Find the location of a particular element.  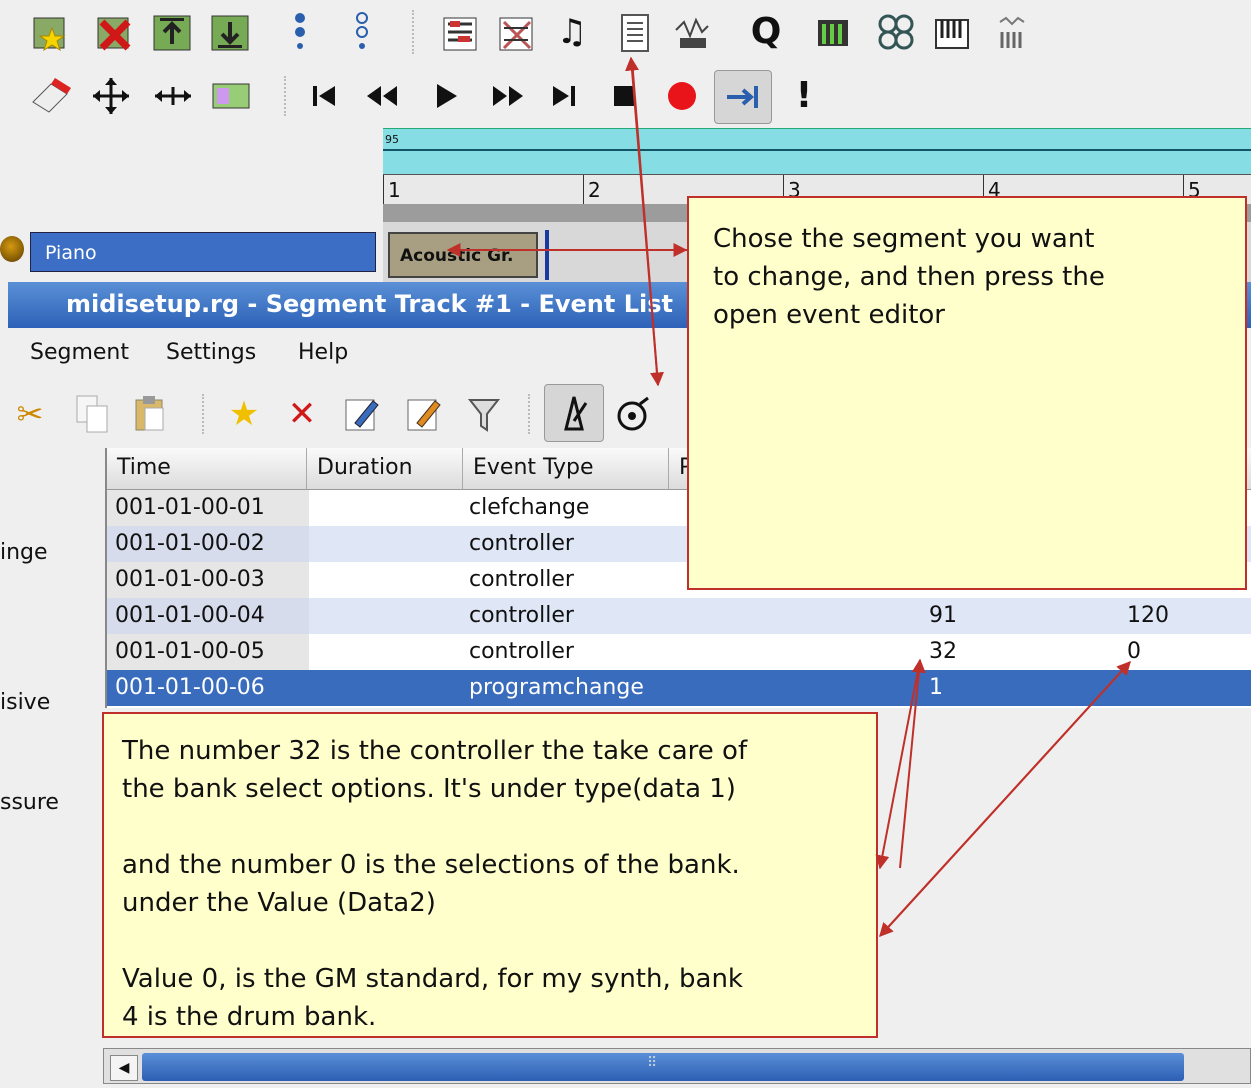

audio-mixer-icon is located at coordinates (692, 32).